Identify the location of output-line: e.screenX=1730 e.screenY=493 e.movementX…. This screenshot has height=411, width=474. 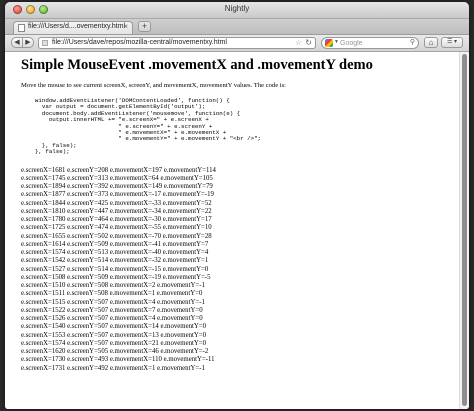
(118, 360).